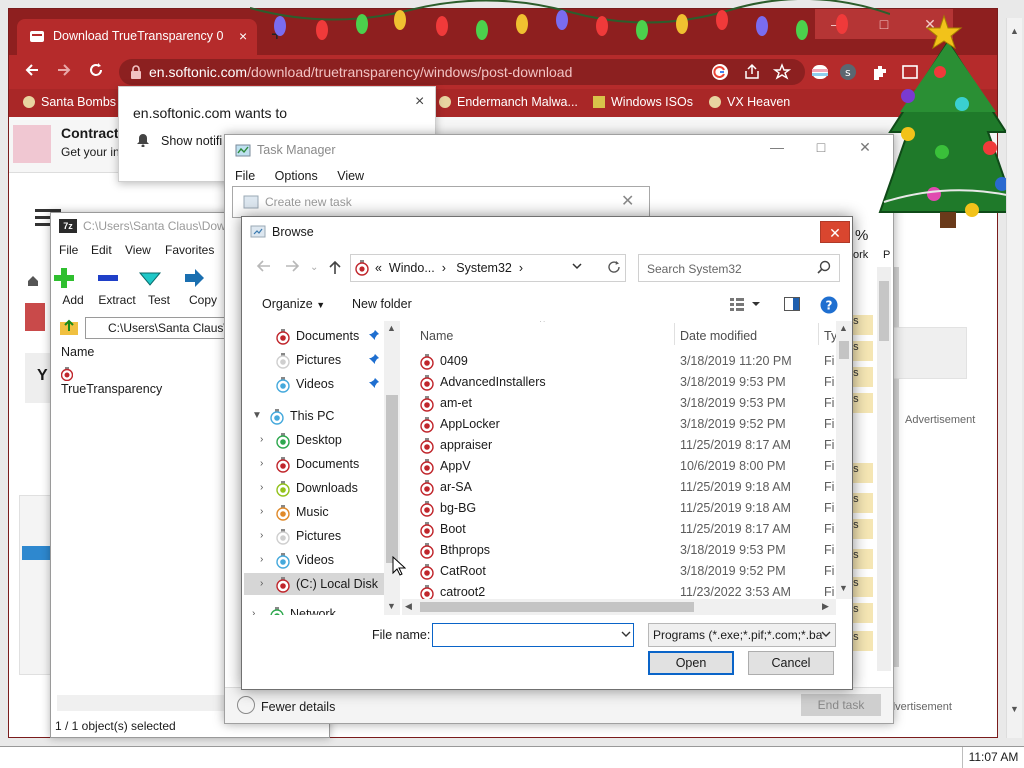  I want to click on add-button: Add, so click(73, 286).